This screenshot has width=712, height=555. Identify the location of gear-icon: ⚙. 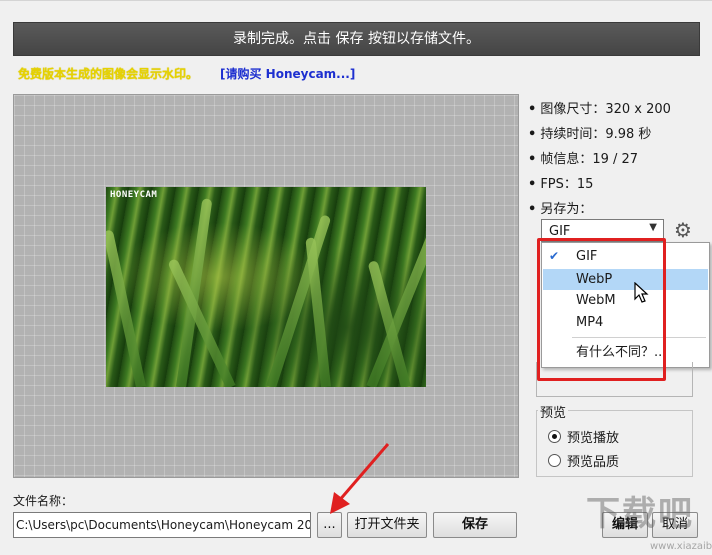
(683, 230).